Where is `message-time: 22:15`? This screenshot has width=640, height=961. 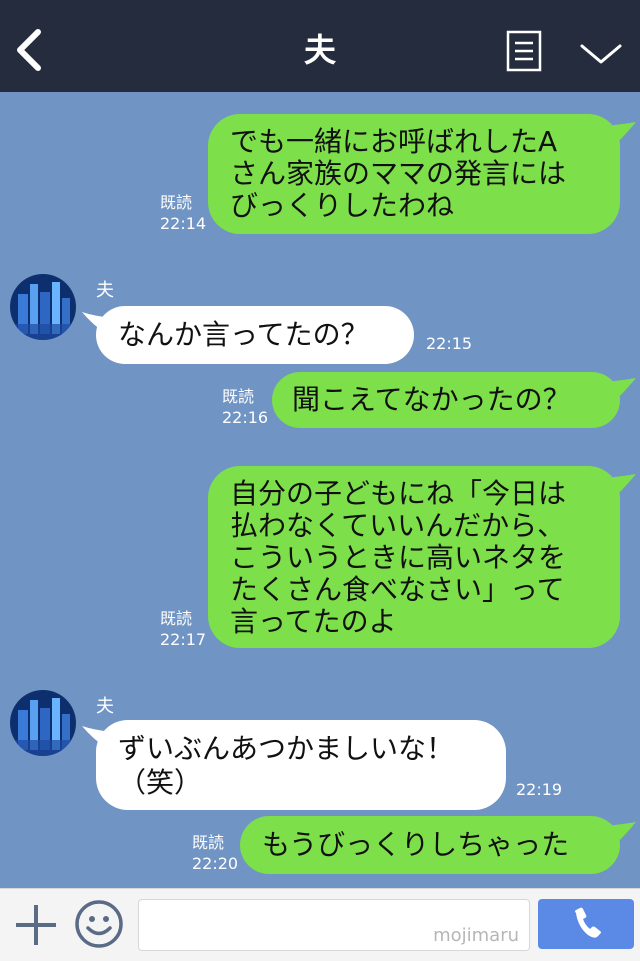
message-time: 22:15 is located at coordinates (449, 343).